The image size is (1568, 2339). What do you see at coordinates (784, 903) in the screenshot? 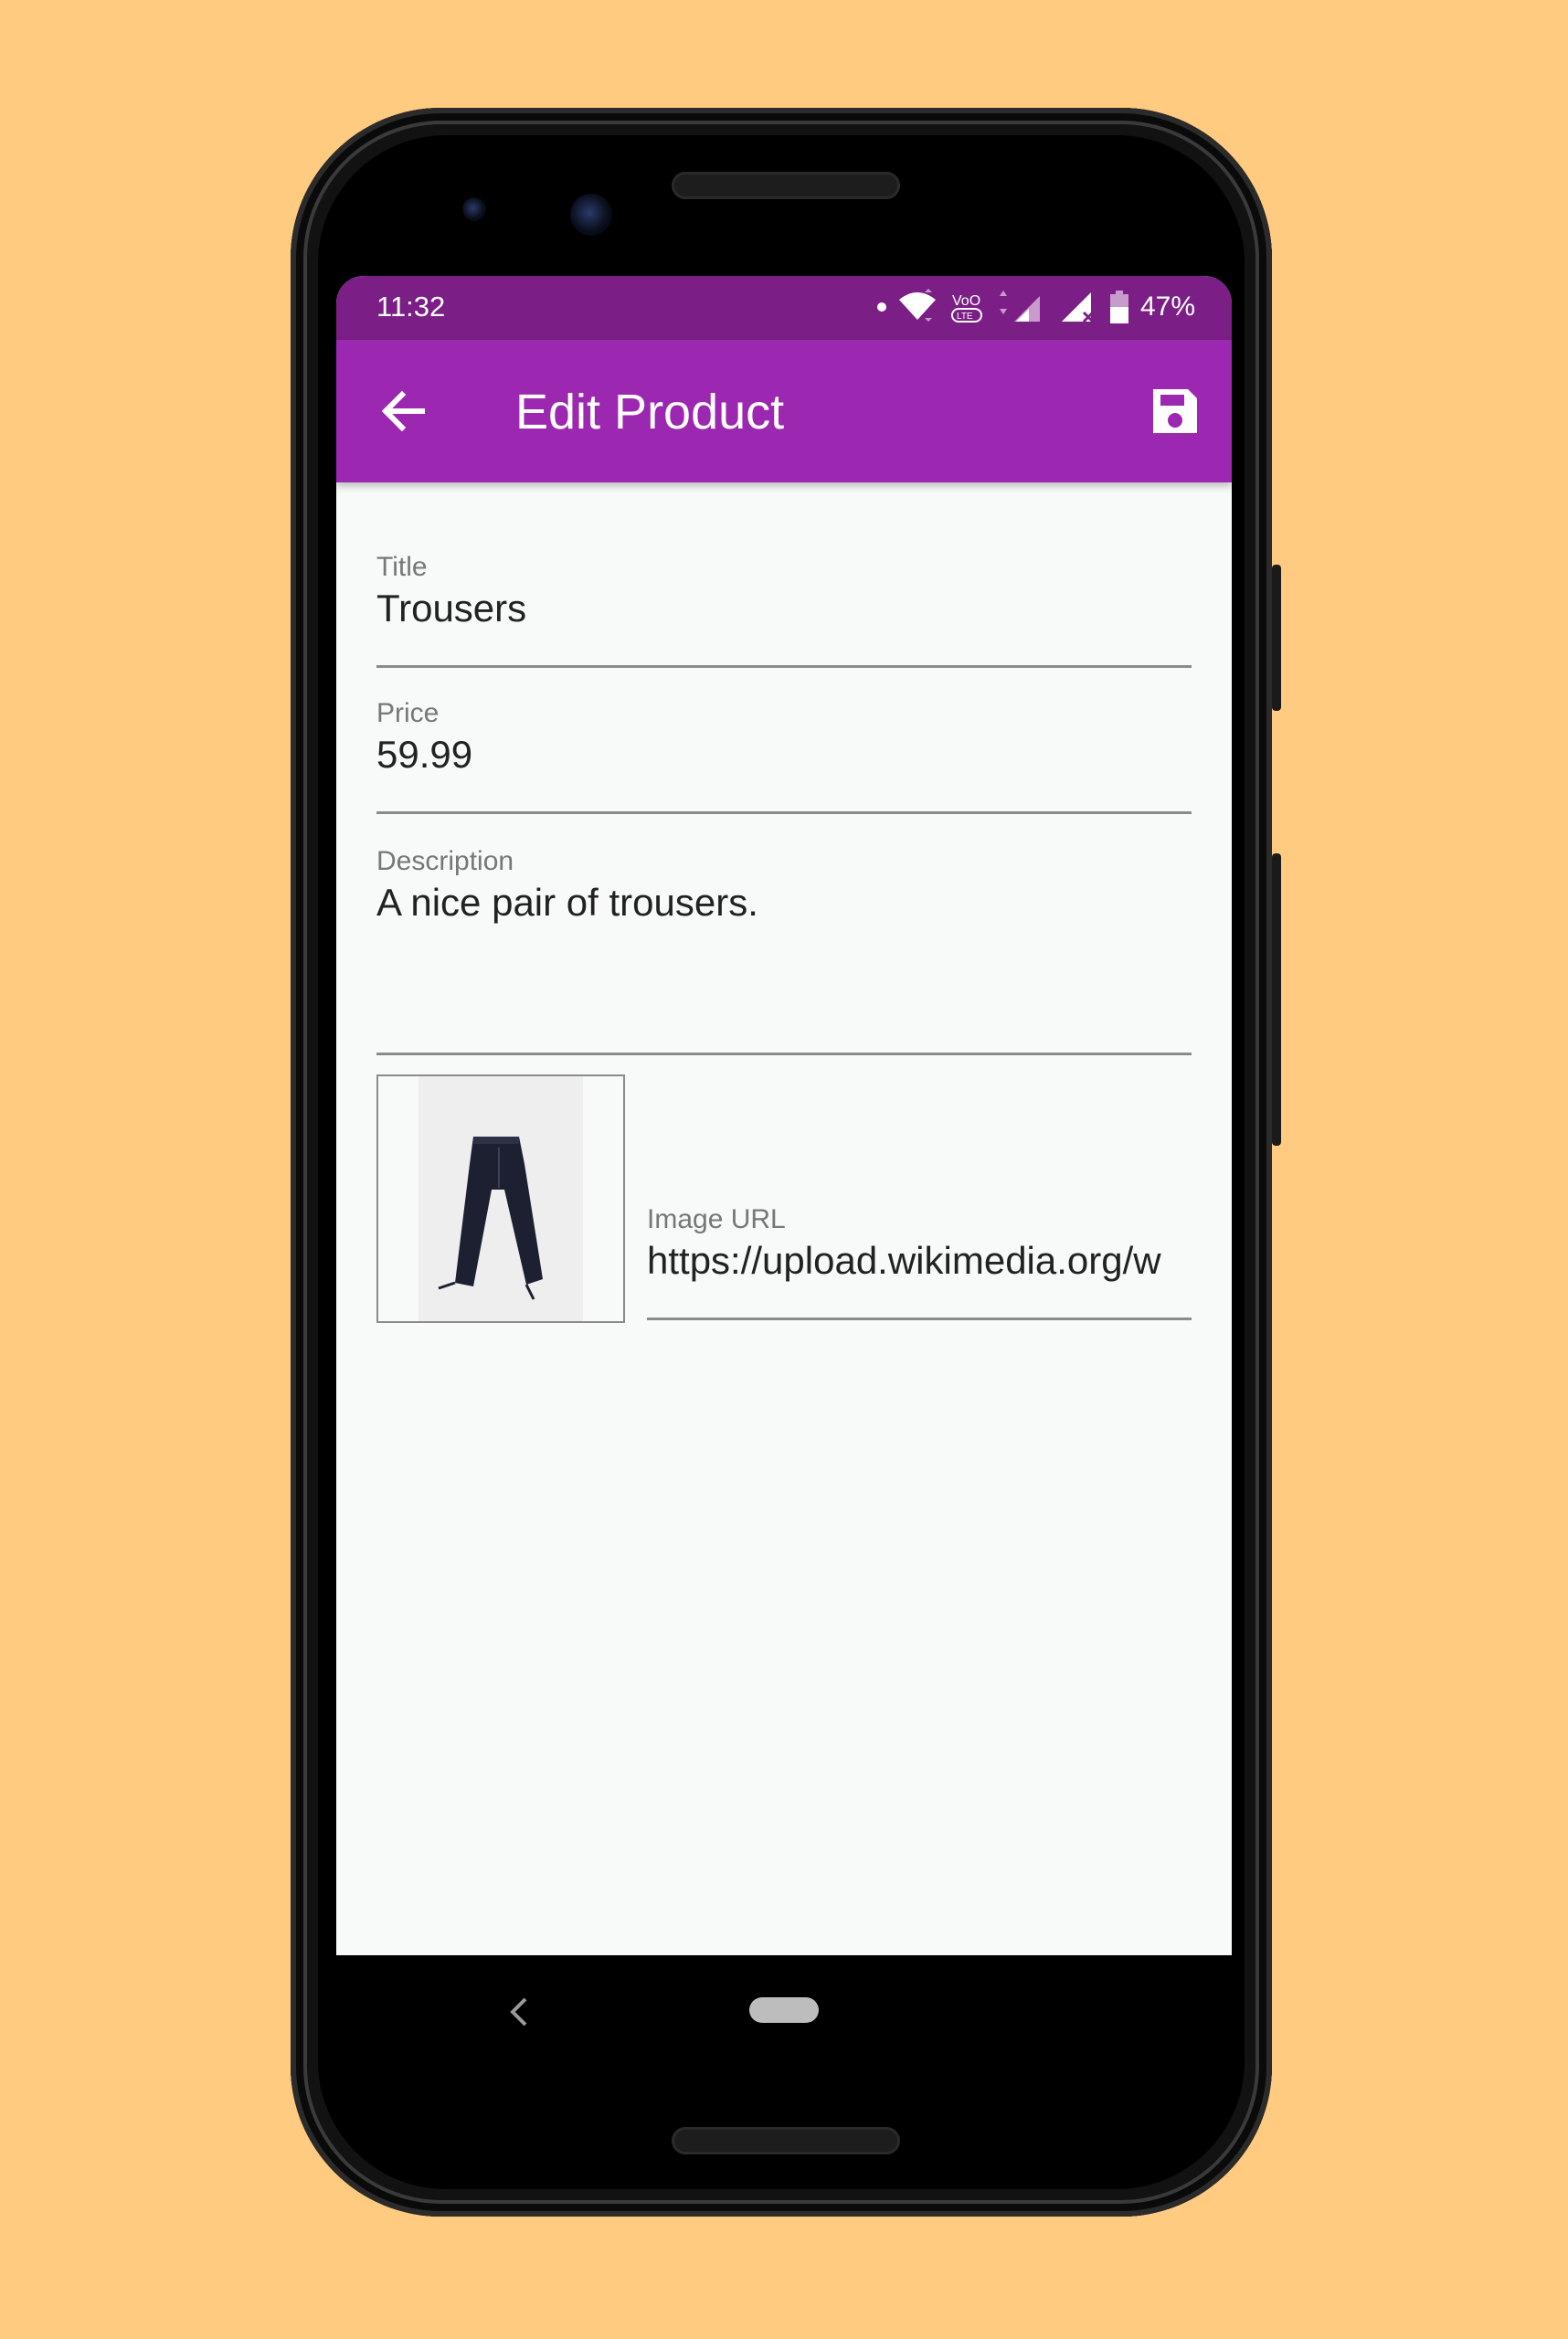
I see `description-input: A nice pair of trousers.` at bounding box center [784, 903].